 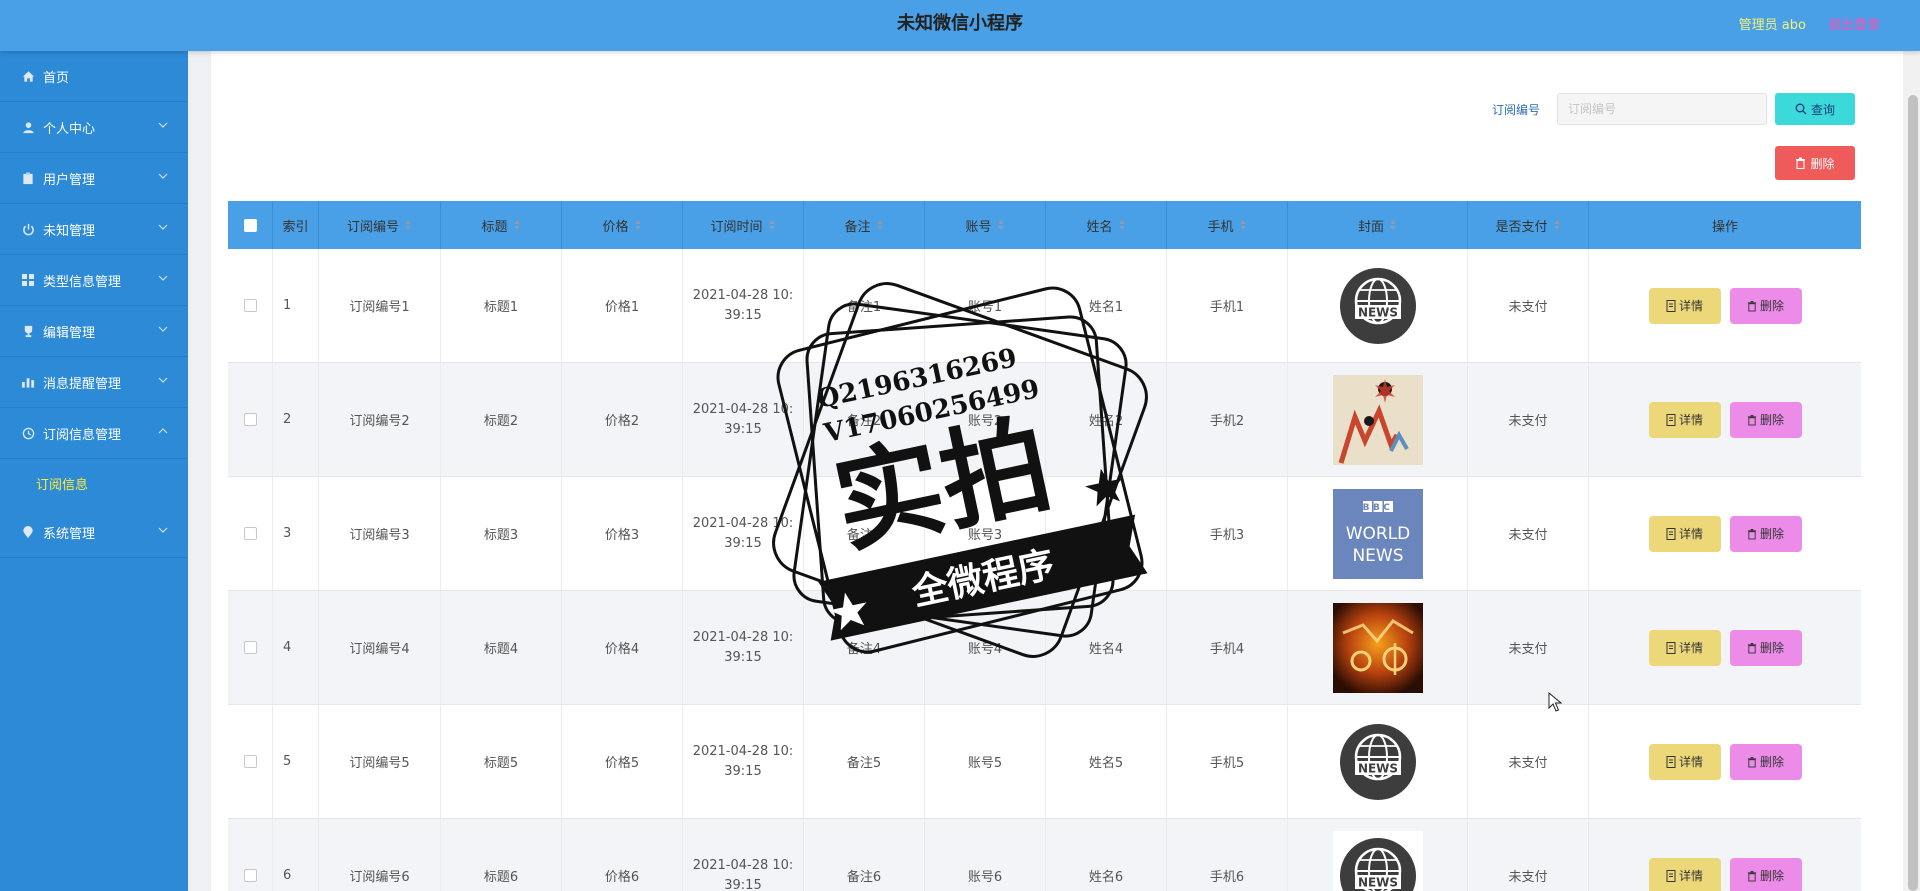 What do you see at coordinates (1227, 225) in the screenshot?
I see `header-cell-sortable: 手机` at bounding box center [1227, 225].